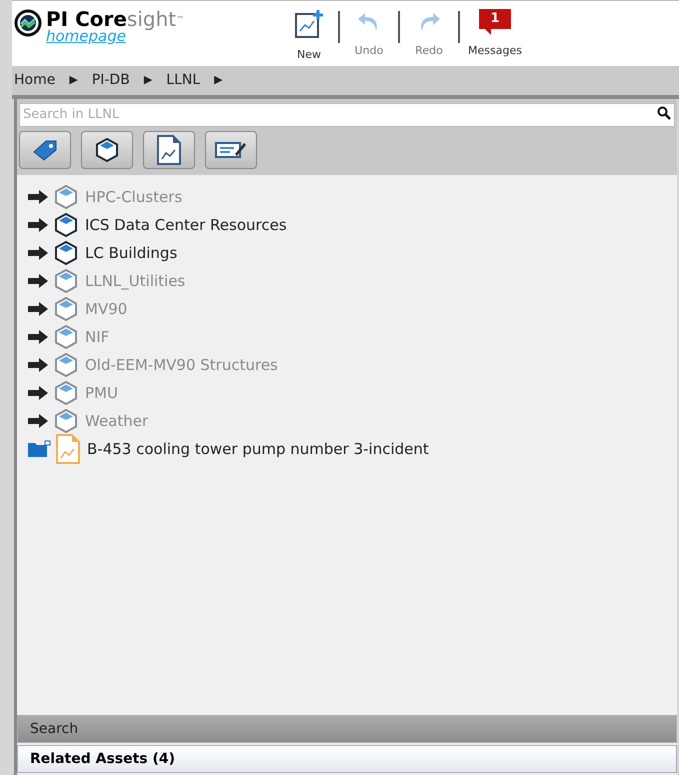 The image size is (679, 775). What do you see at coordinates (181, 365) in the screenshot?
I see `tree-item: Old-EEM-MV90 Structures` at bounding box center [181, 365].